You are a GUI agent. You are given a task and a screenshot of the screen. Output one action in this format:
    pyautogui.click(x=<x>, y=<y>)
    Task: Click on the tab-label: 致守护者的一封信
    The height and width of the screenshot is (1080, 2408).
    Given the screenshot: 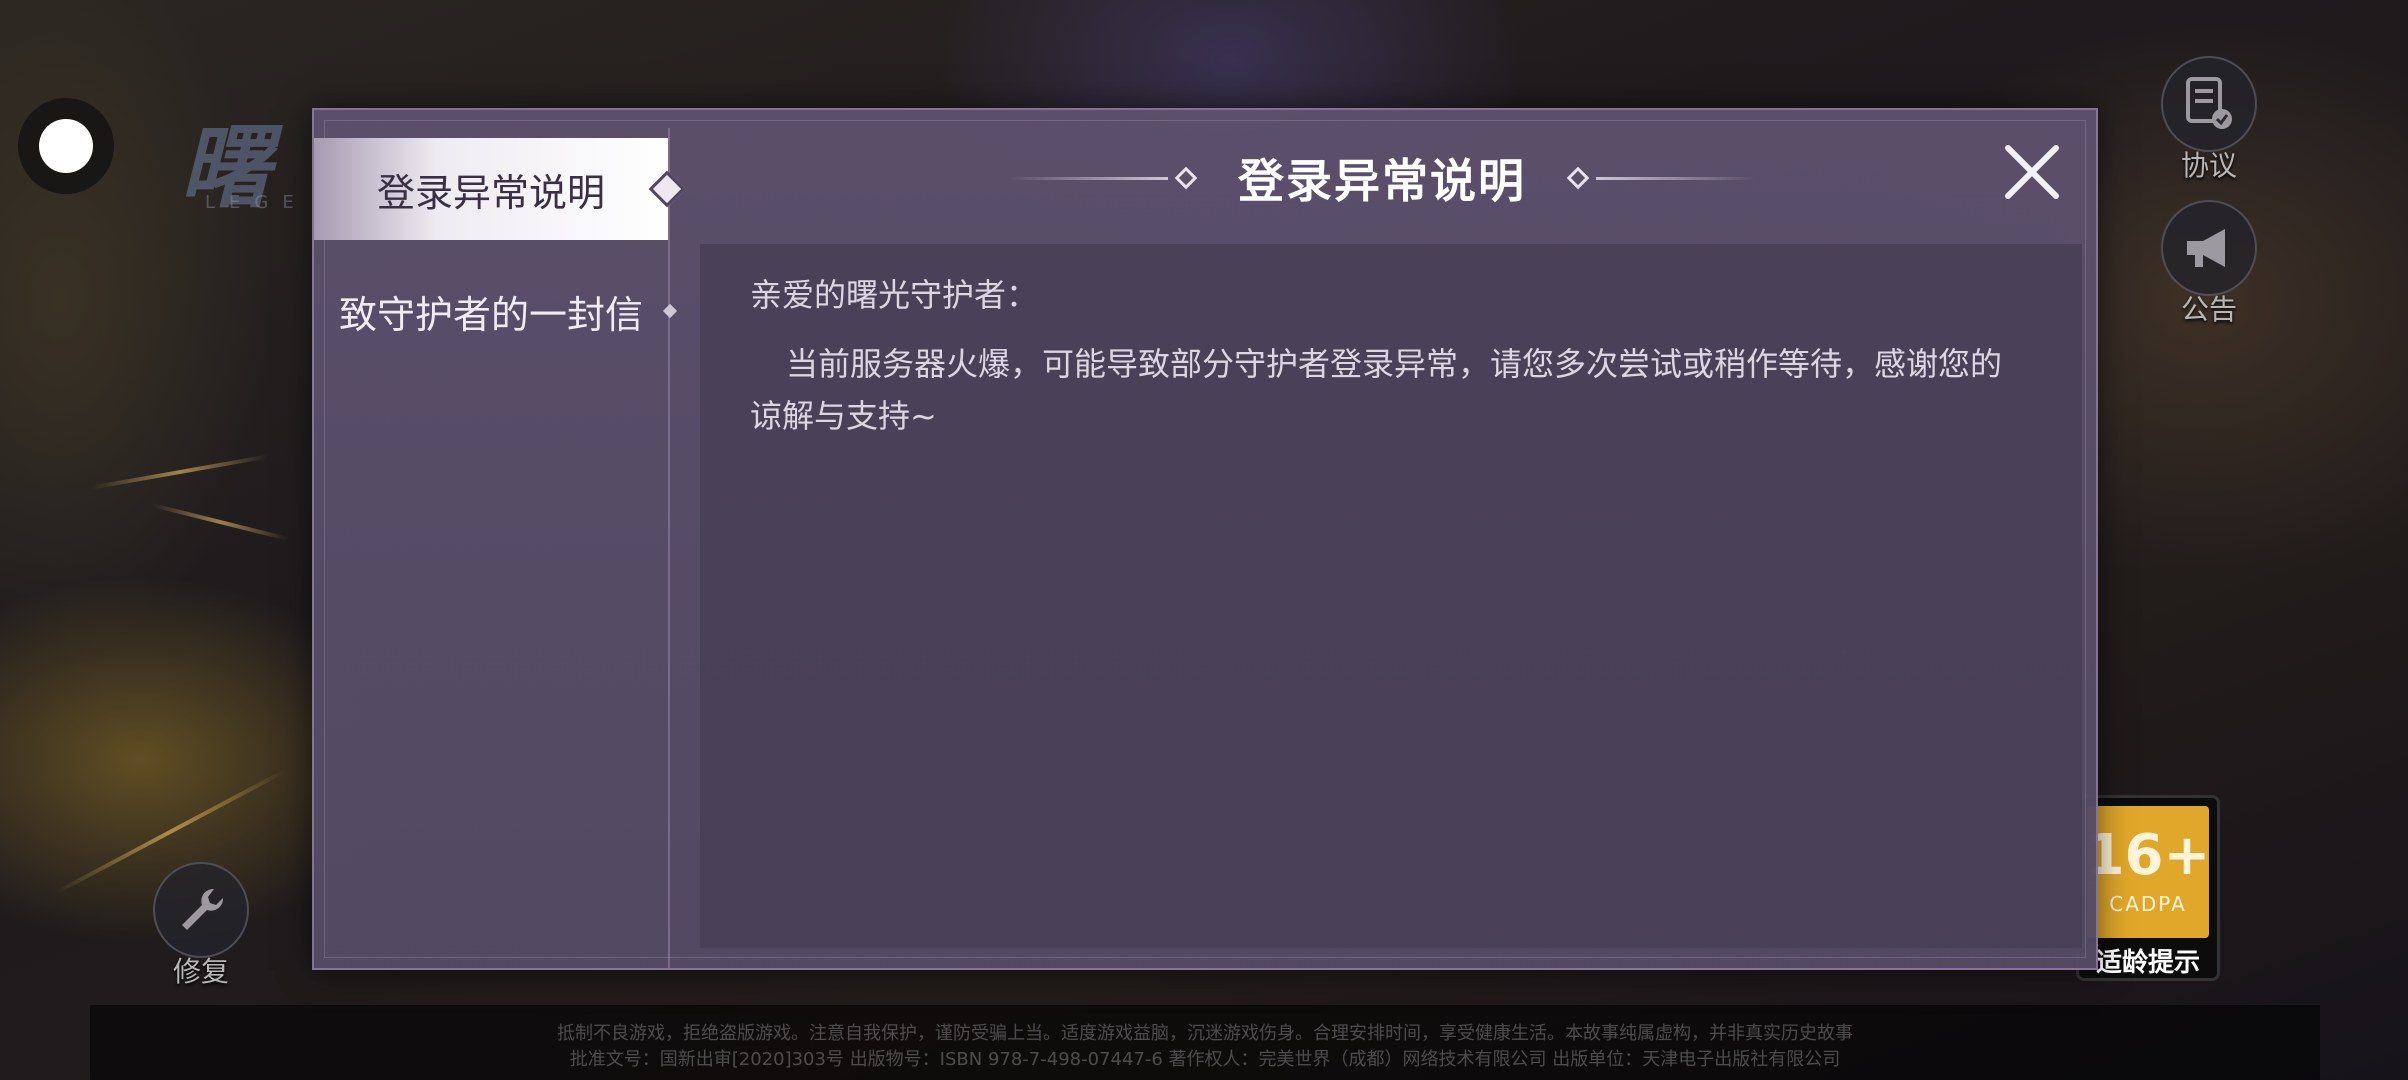 What is the action you would take?
    pyautogui.click(x=490, y=314)
    